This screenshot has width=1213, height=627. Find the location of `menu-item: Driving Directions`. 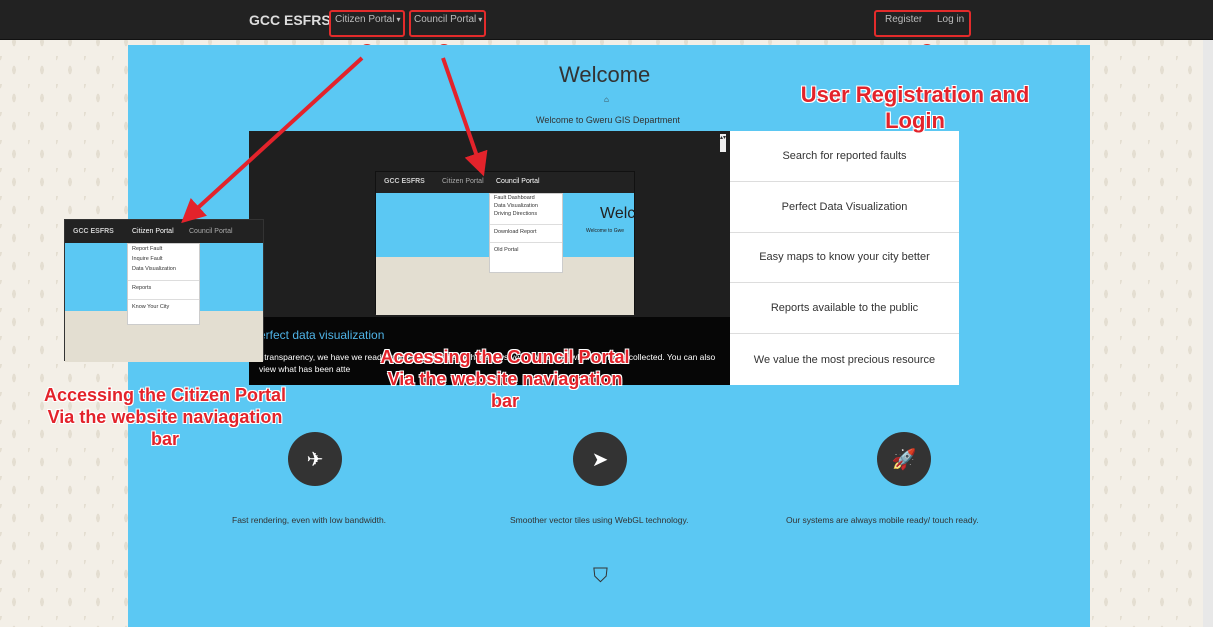

menu-item: Driving Directions is located at coordinates (516, 214).